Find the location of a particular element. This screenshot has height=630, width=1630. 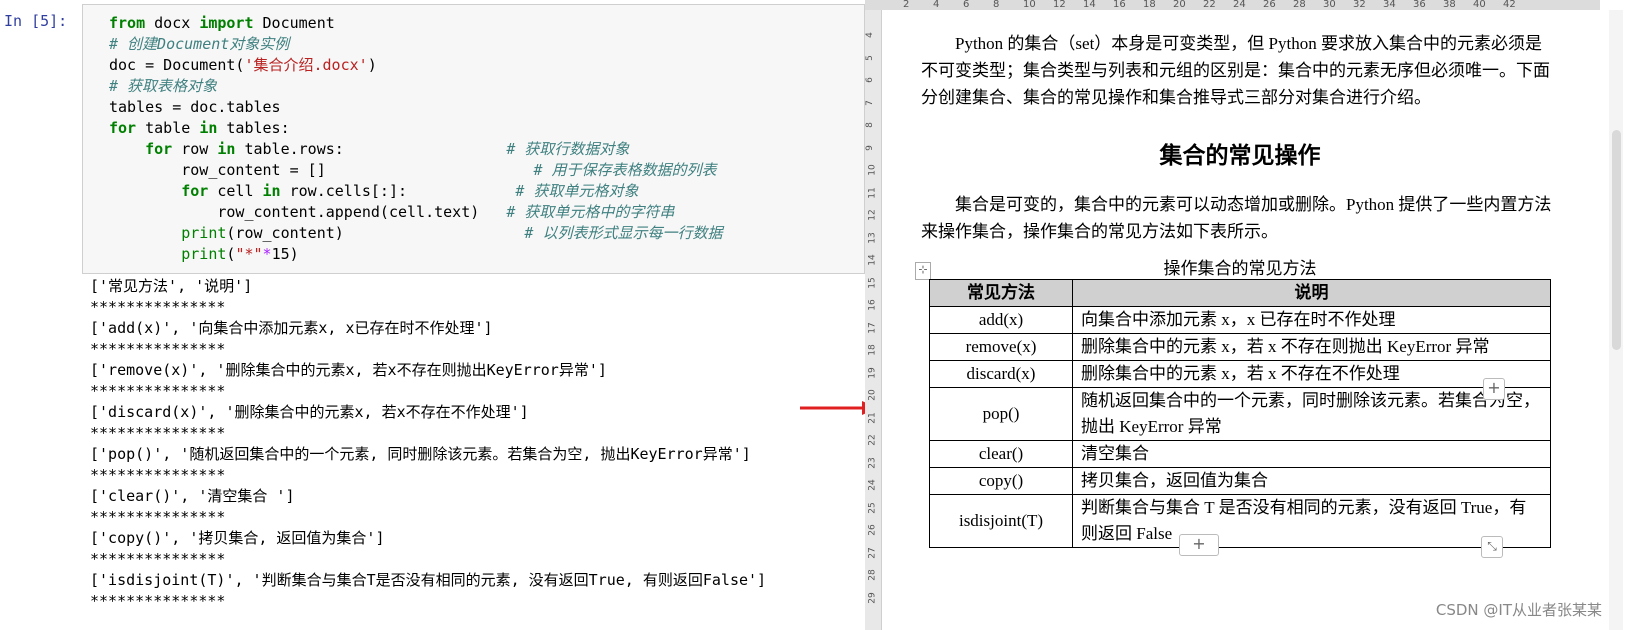

method-cell: remove(x) is located at coordinates (1001, 347).